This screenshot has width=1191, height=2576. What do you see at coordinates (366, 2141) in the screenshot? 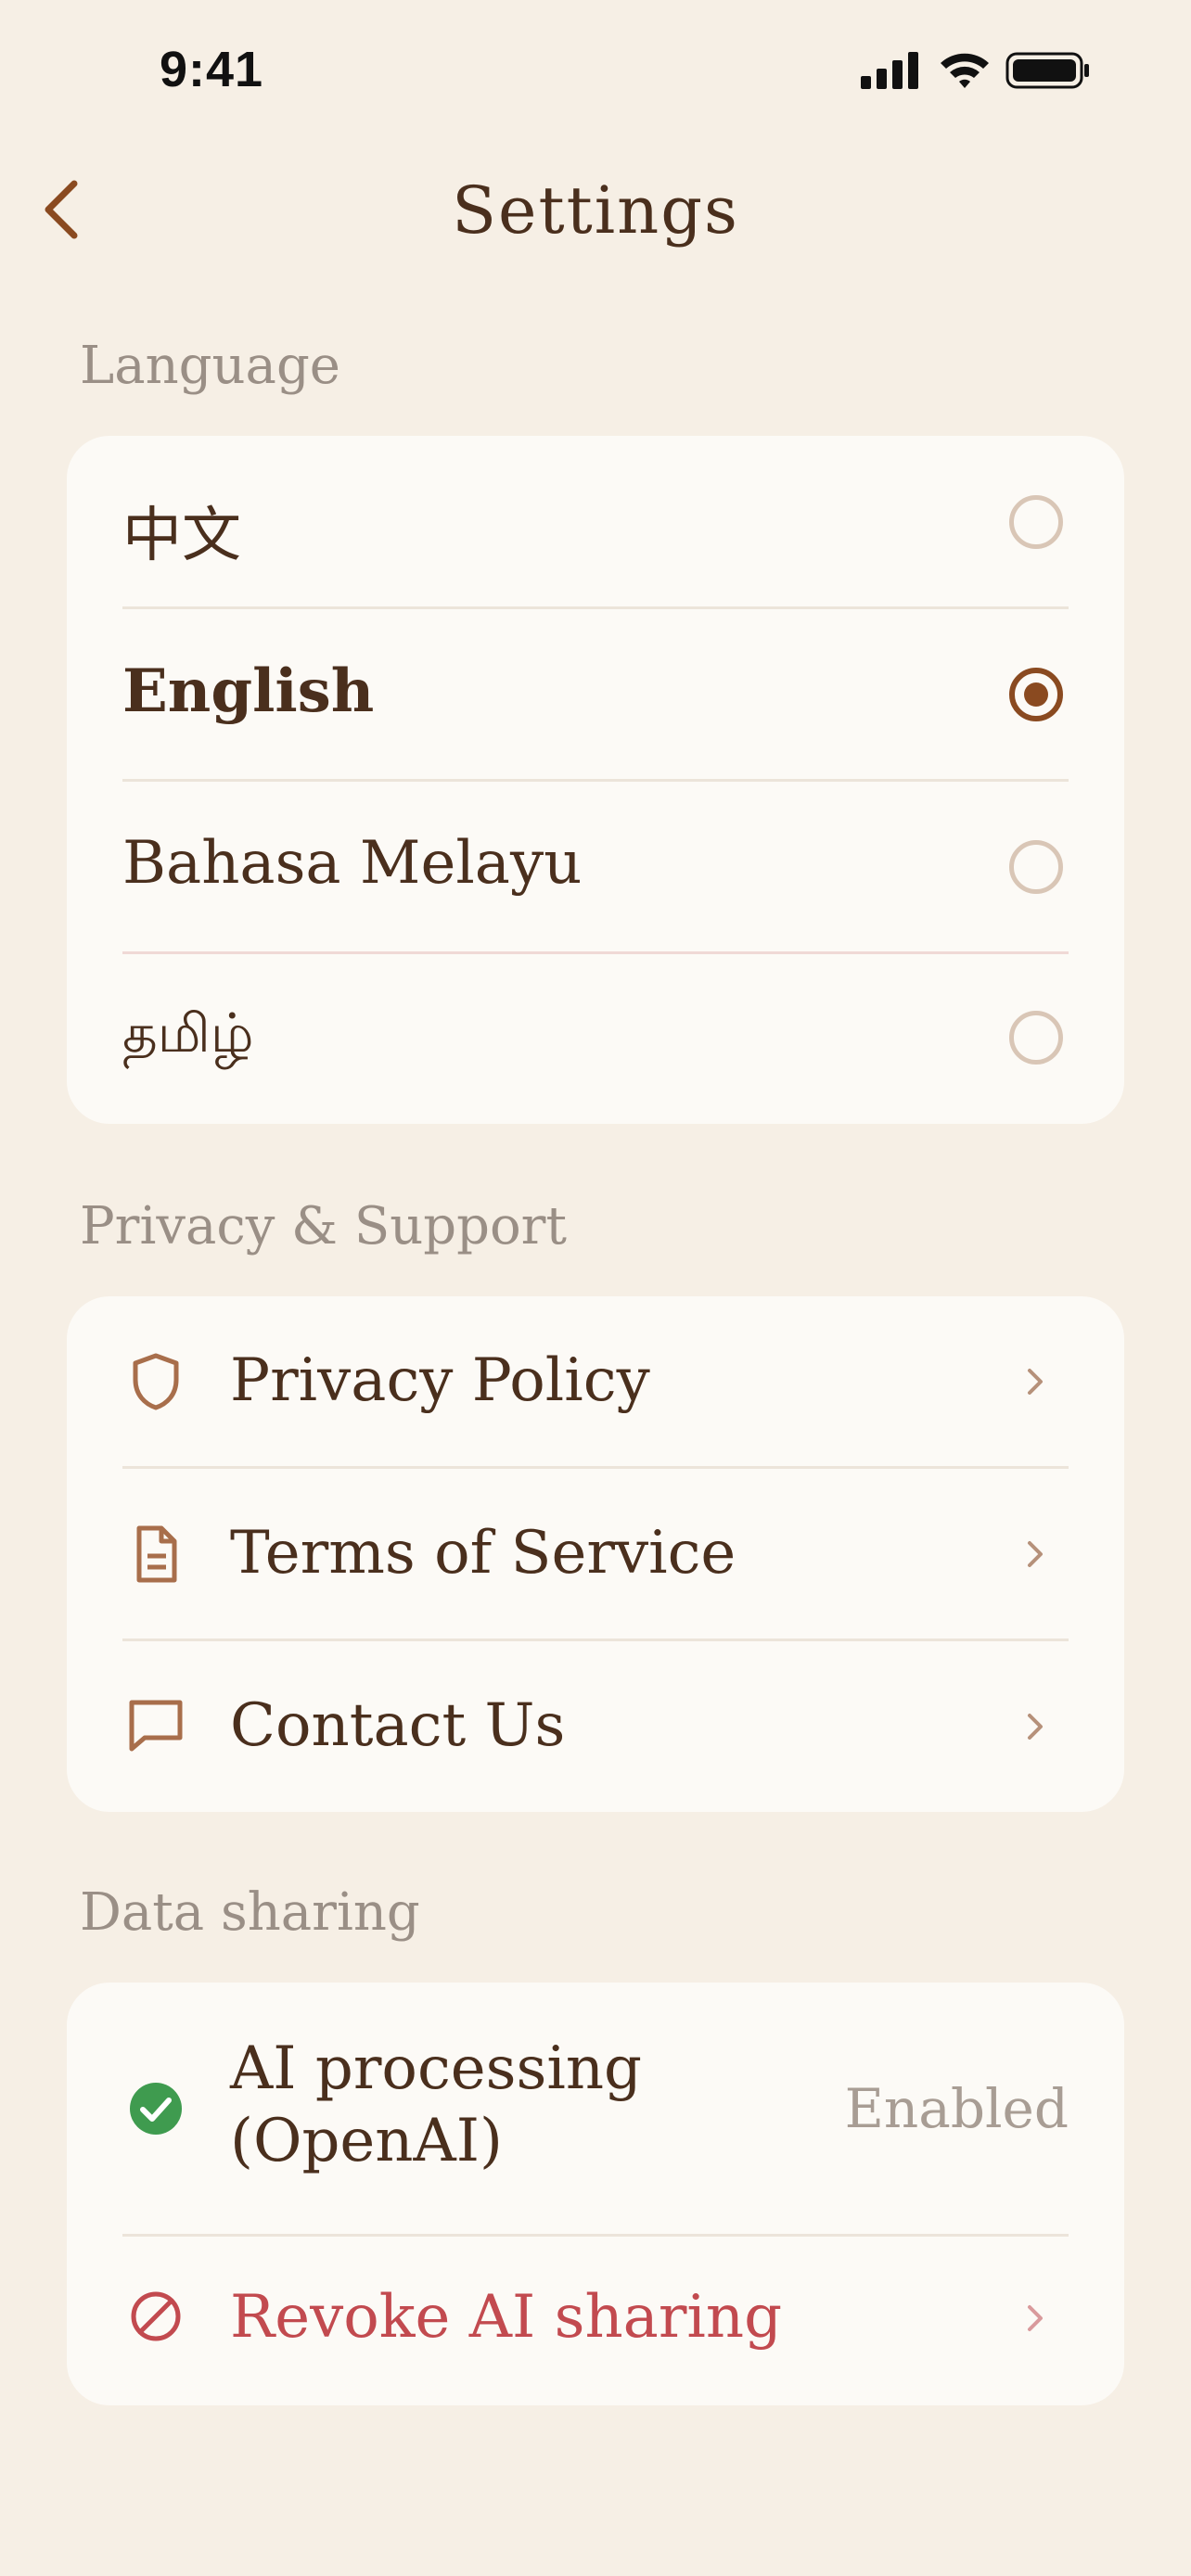
I see `ai-processing-label-line2: (OpenAI)` at bounding box center [366, 2141].